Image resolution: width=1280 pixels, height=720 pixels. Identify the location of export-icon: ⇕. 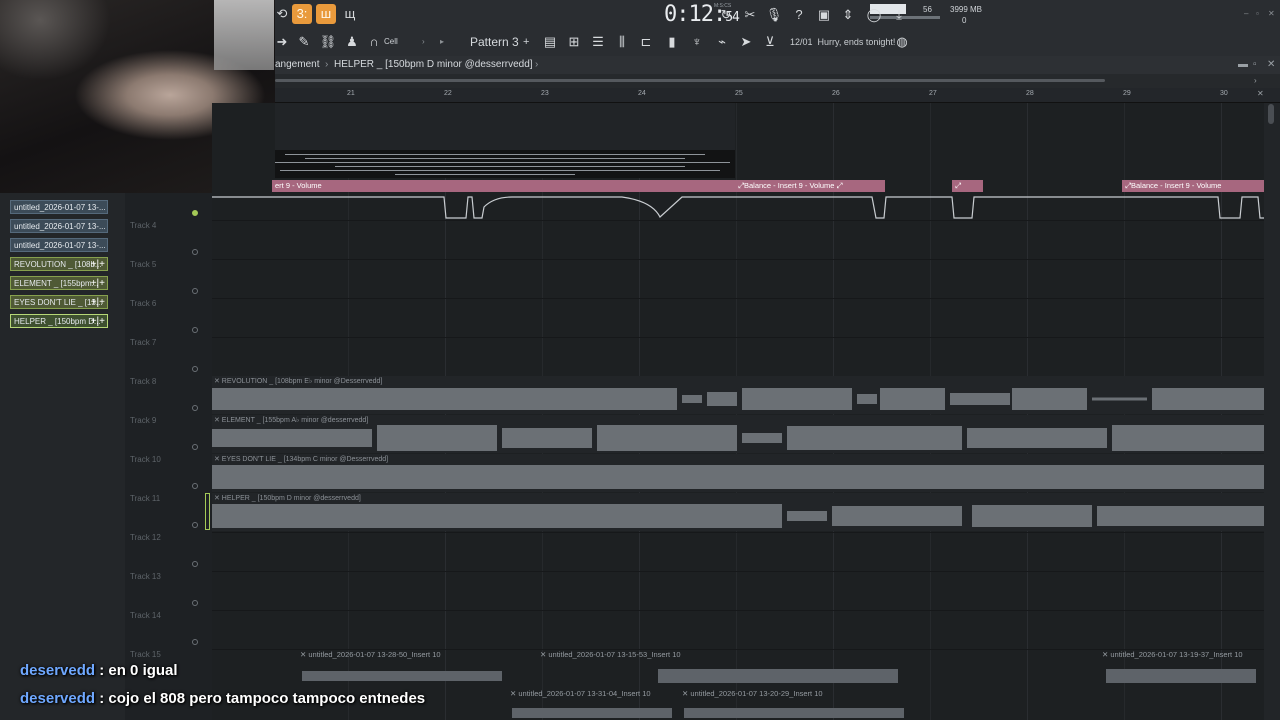
(848, 15).